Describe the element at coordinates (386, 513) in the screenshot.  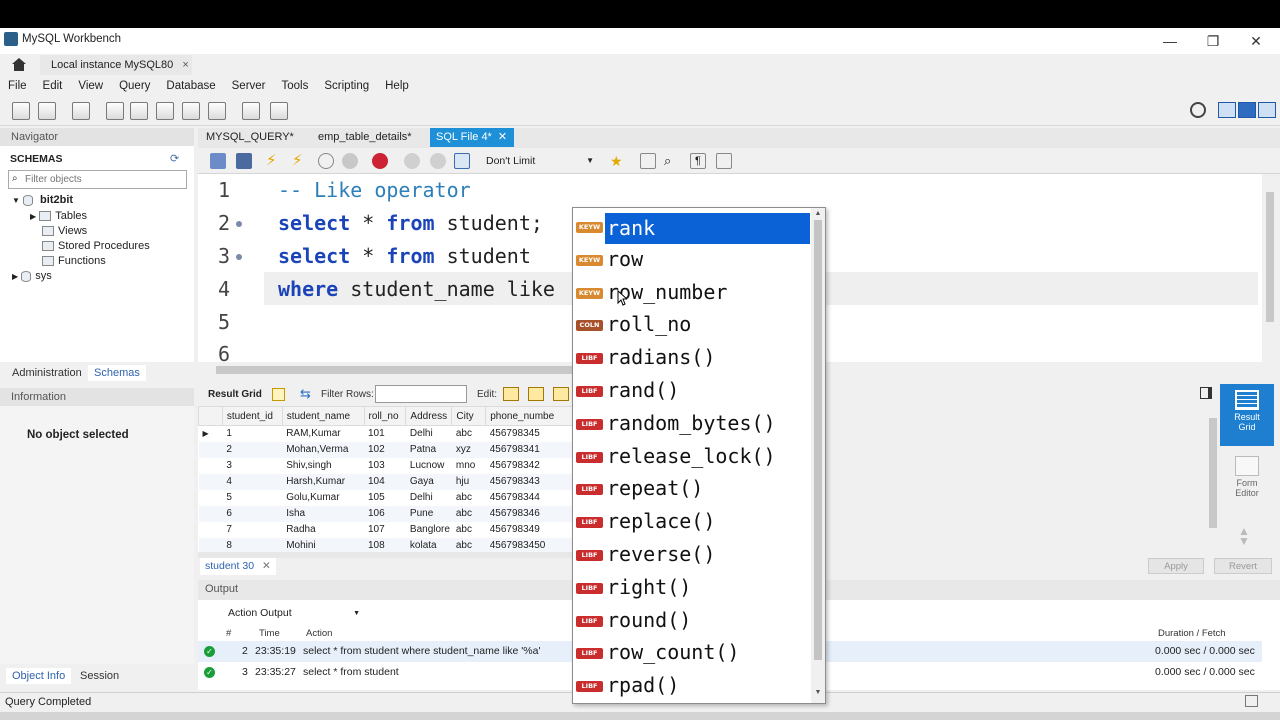
I see `table-row: 6 Isha 106 Pune abc 456798346` at that location.